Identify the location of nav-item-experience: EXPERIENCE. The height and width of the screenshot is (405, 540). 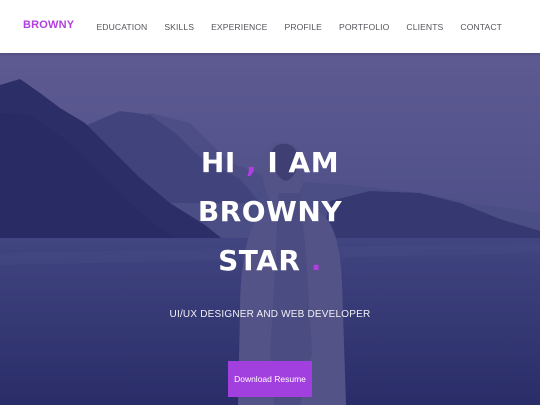
(239, 27).